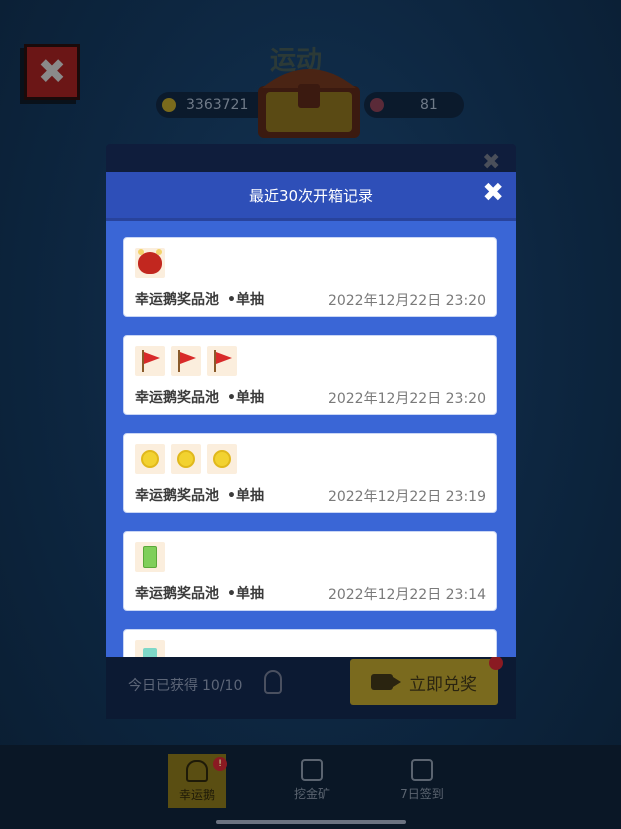 The height and width of the screenshot is (829, 621). I want to click on treasure-chest-icon, so click(309, 103).